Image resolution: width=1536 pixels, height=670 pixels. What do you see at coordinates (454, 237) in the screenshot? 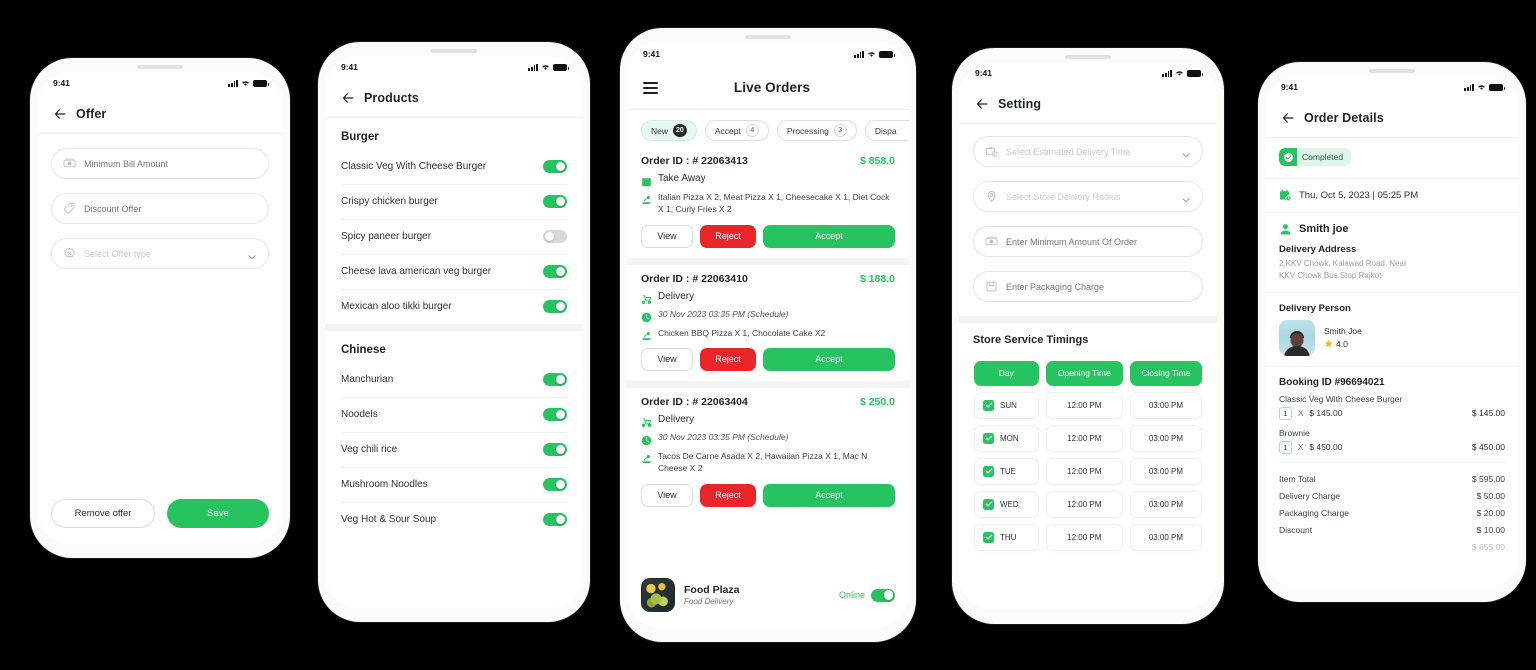
I see `product-row: Spicy paneer burger` at bounding box center [454, 237].